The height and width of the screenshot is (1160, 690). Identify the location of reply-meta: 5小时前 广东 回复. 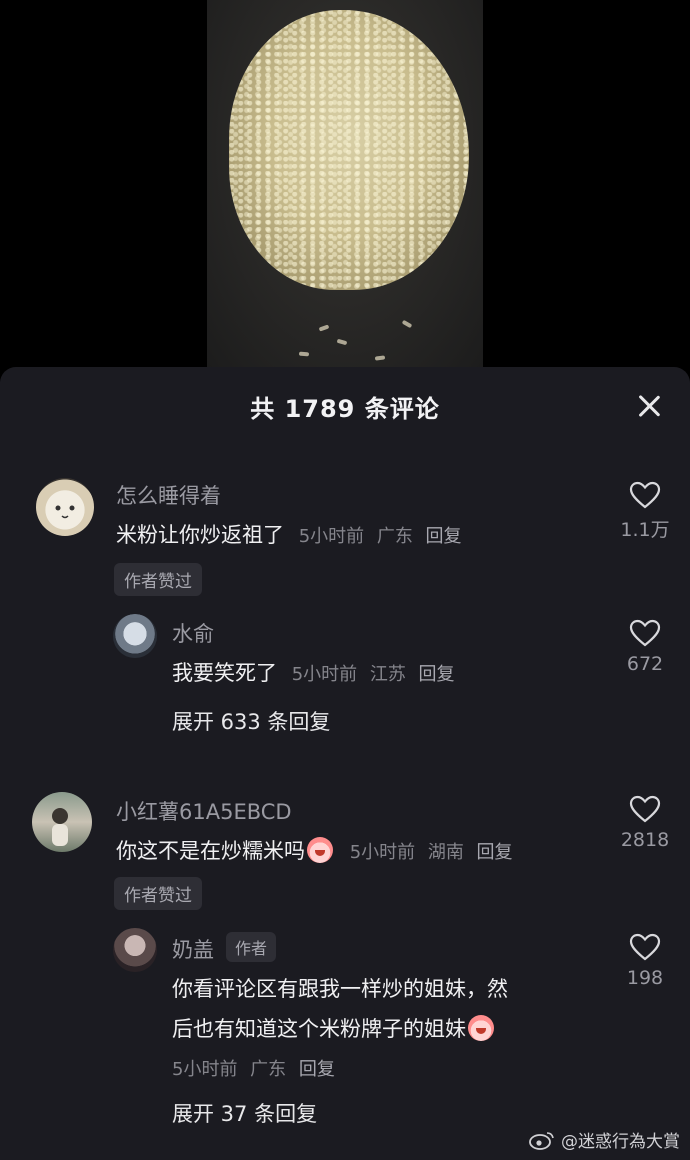
(253, 1068).